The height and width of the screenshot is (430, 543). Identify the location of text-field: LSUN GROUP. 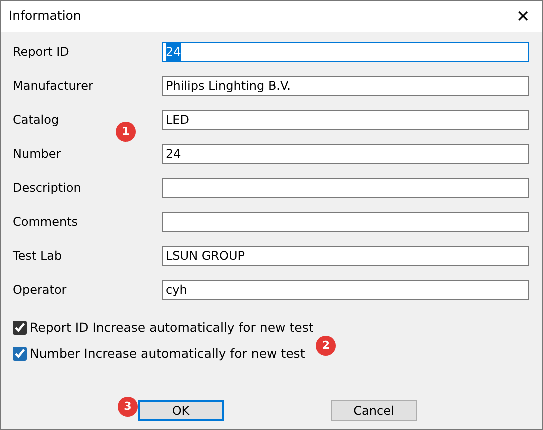
(345, 256).